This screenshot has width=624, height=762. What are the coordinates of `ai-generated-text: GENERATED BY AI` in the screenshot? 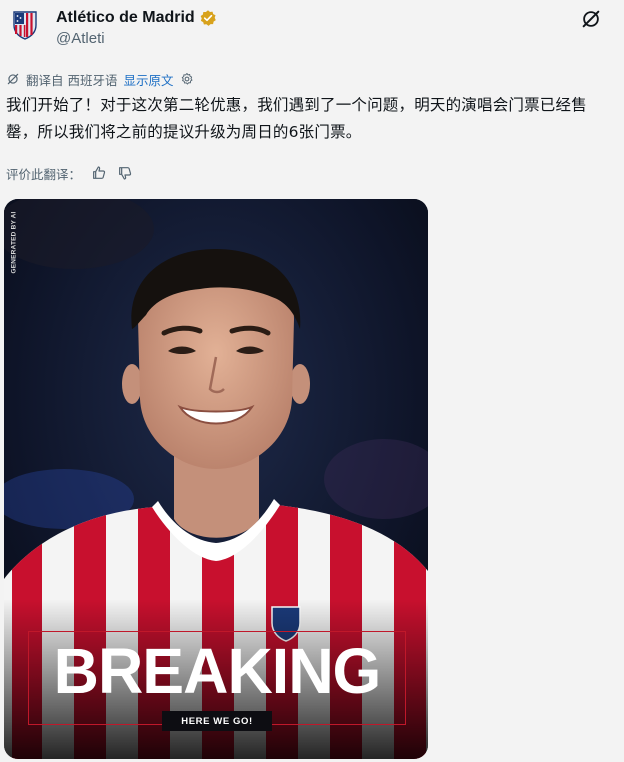 It's located at (14, 242).